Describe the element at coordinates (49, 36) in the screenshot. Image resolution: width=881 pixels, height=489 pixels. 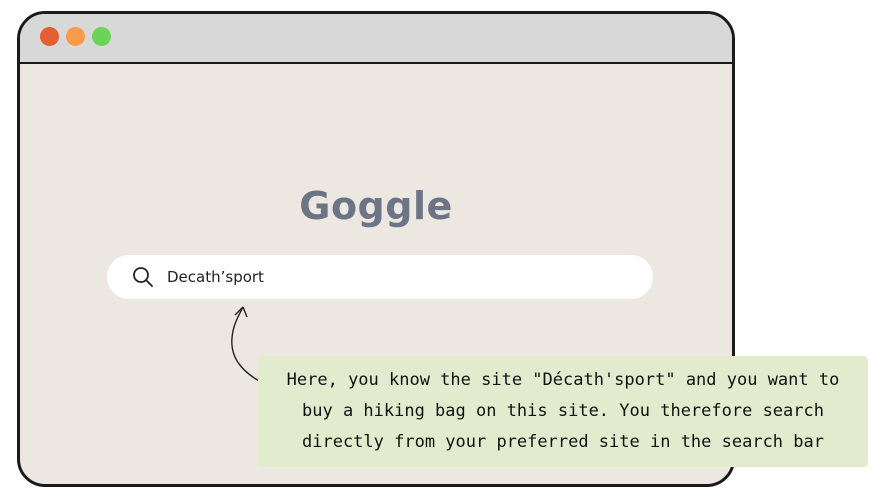
I see `close-icon` at that location.